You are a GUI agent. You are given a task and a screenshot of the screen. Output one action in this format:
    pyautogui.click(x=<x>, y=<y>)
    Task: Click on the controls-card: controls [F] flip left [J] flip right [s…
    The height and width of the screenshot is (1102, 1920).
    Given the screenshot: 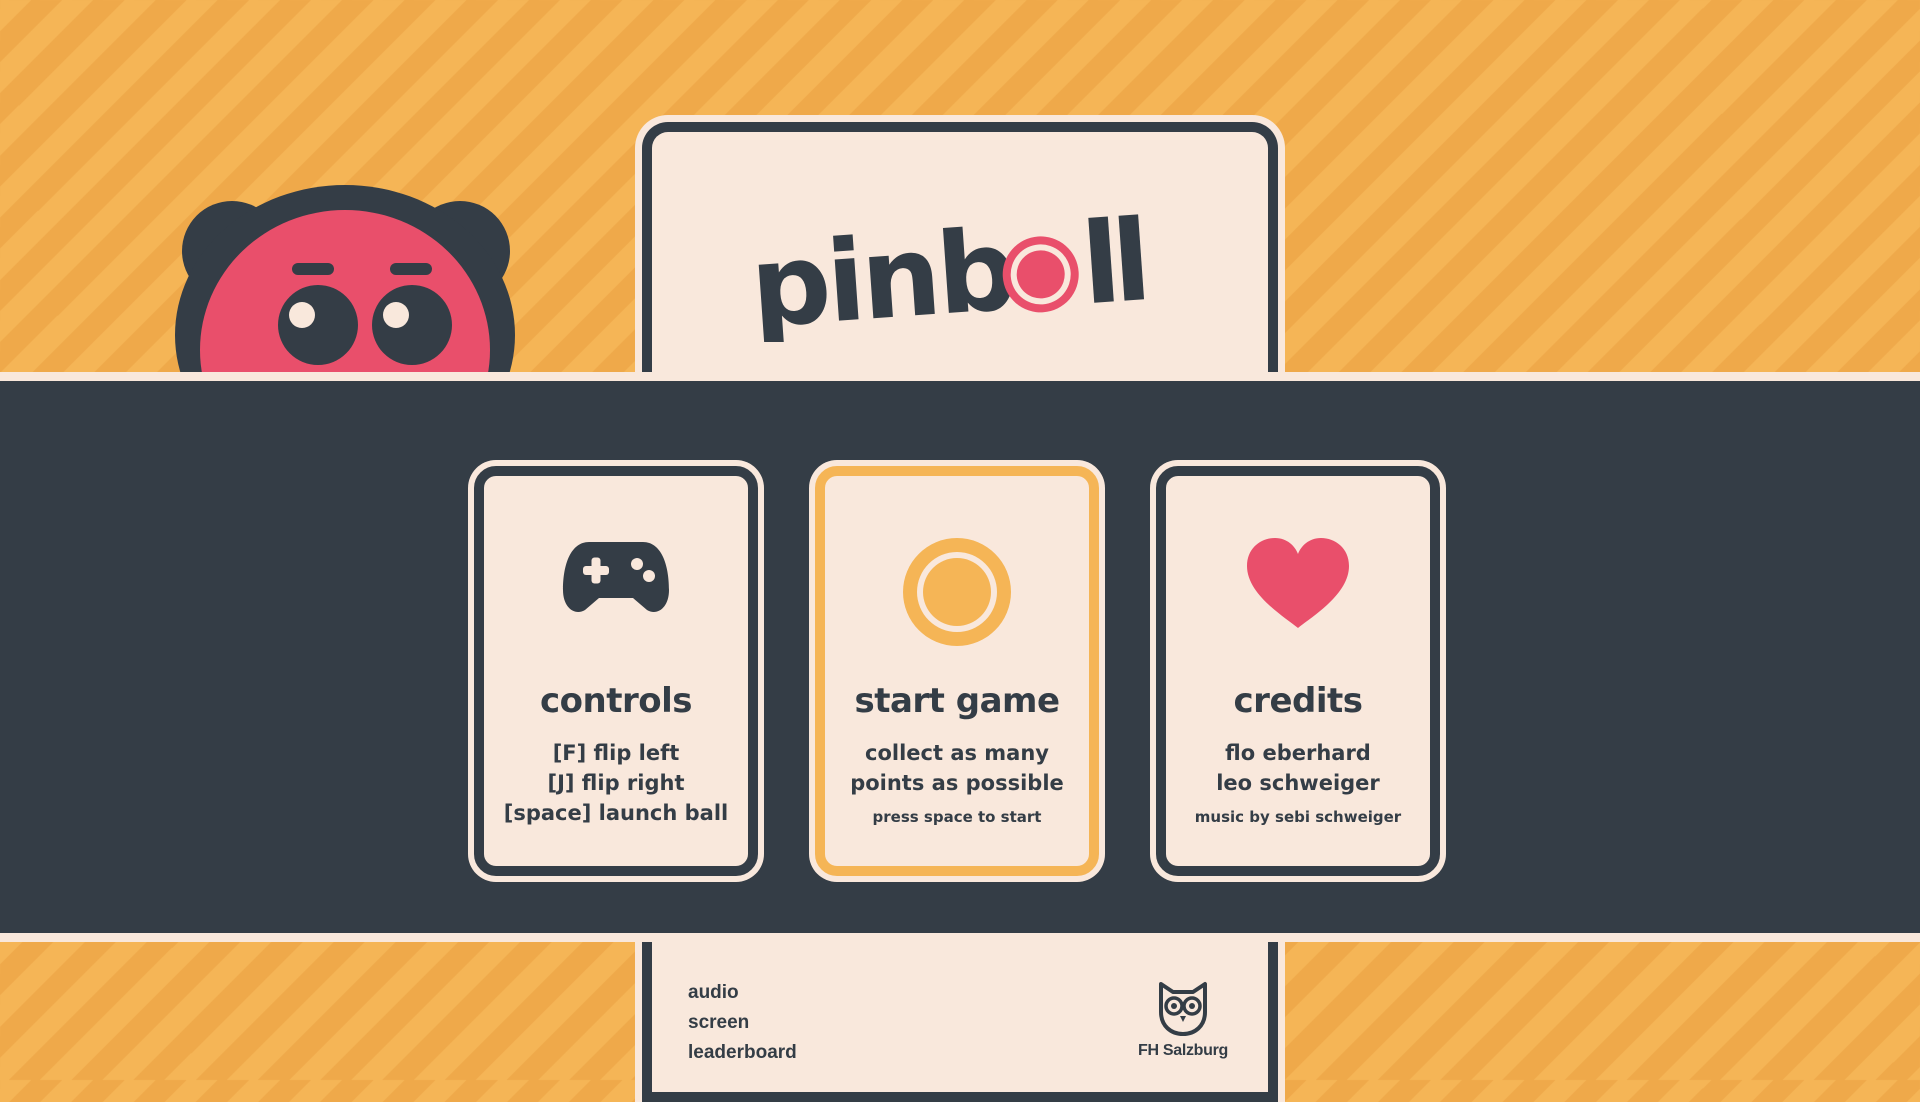 What is the action you would take?
    pyautogui.click(x=616, y=671)
    